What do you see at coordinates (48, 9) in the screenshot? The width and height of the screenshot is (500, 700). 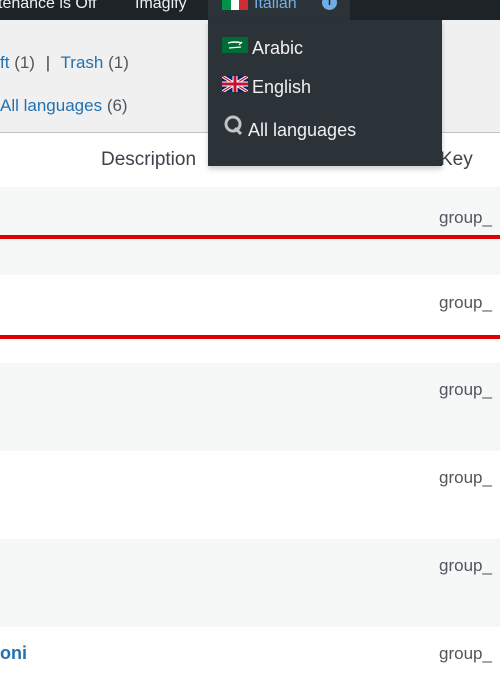 I see `maintenance-status: tenance is Off` at bounding box center [48, 9].